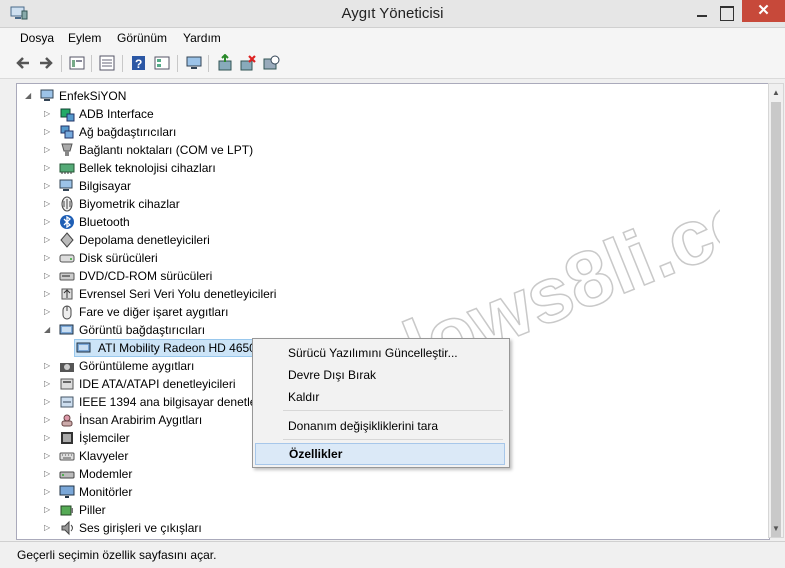  Describe the element at coordinates (392, 38) in the screenshot. I see `menu-bar: Dosya Eylem Görünüm Yardım` at that location.